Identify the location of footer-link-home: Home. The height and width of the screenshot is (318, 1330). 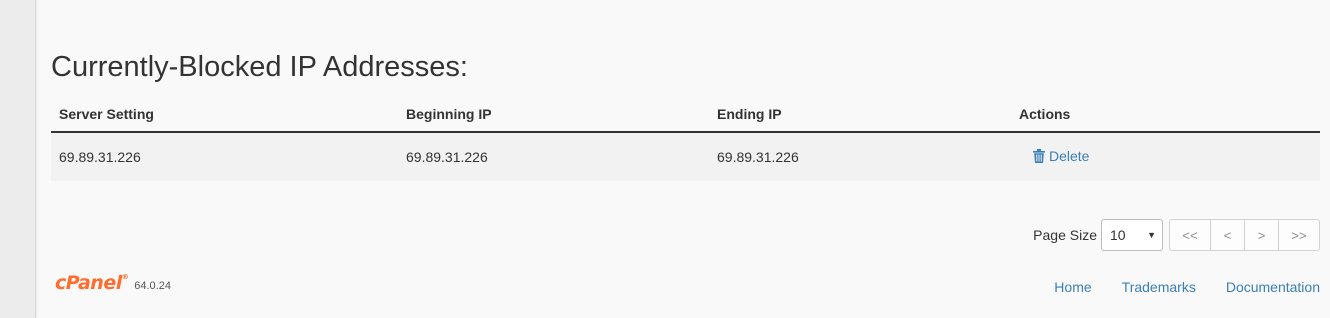
(1072, 287).